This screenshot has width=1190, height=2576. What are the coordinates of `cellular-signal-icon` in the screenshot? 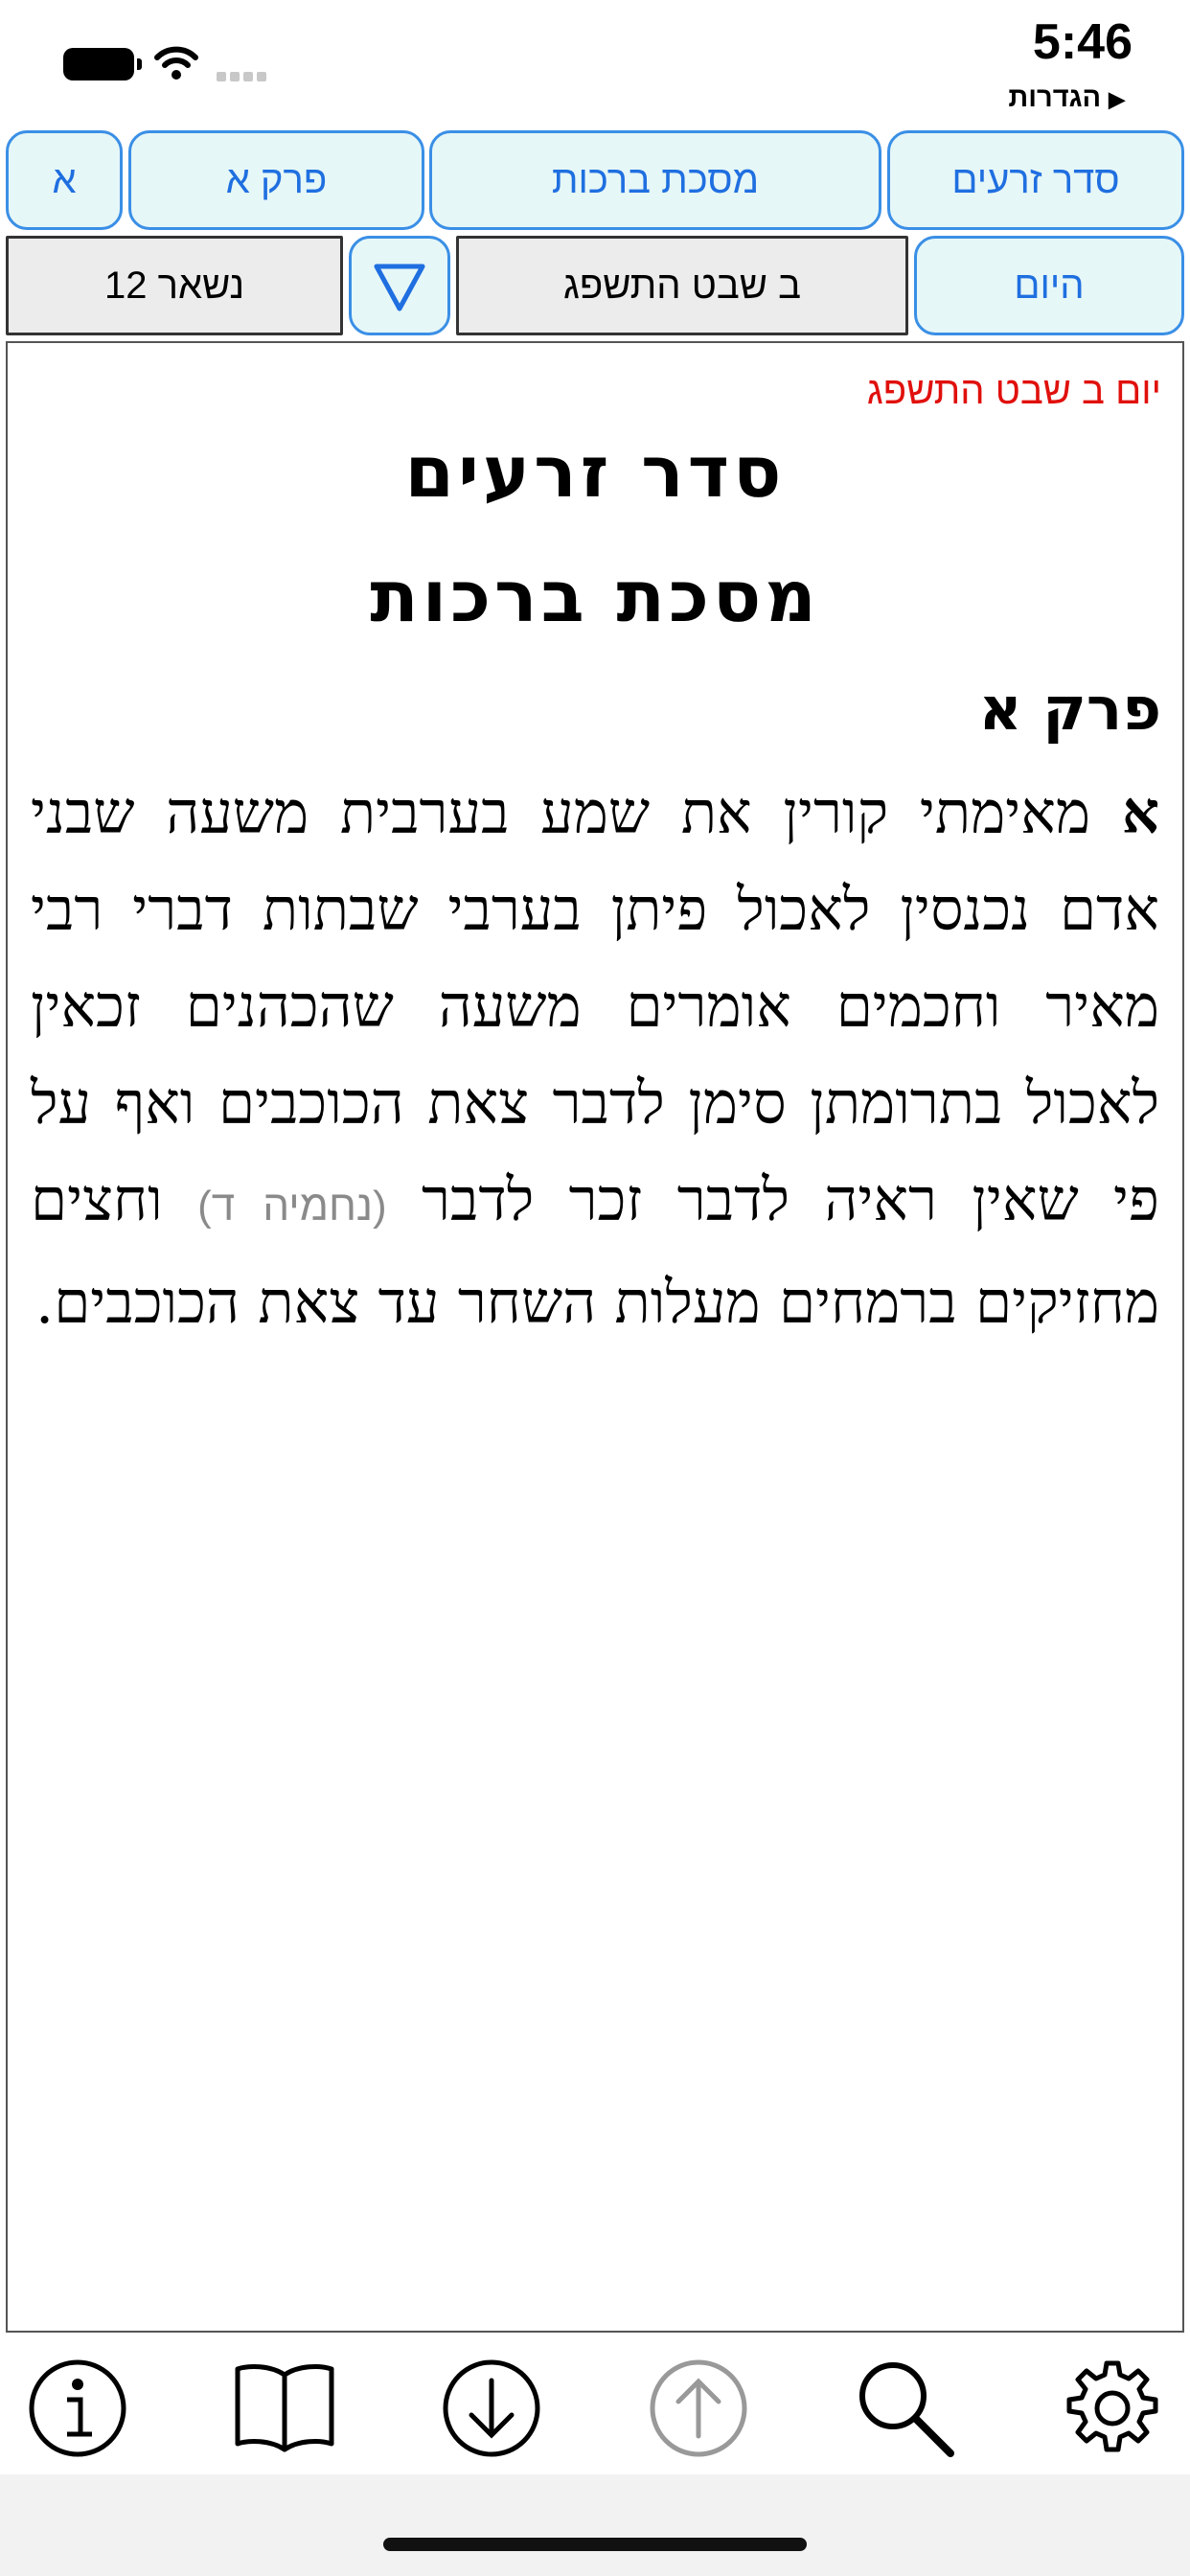 It's located at (244, 76).